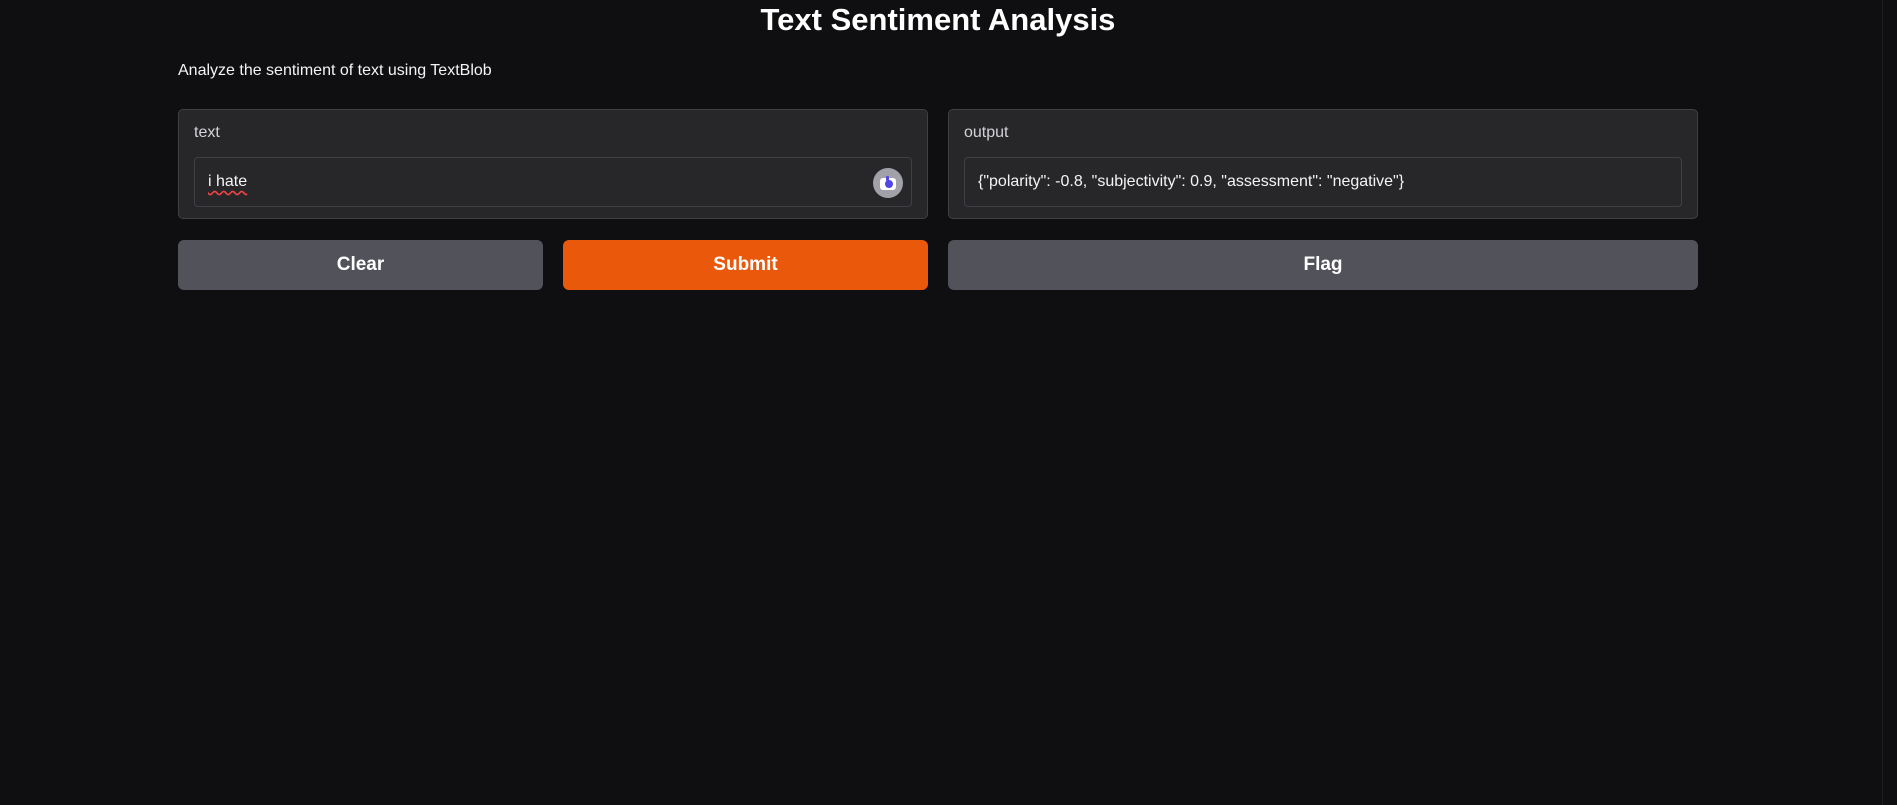 This screenshot has width=1897, height=805. Describe the element at coordinates (745, 265) in the screenshot. I see `submit-button: Submit` at that location.